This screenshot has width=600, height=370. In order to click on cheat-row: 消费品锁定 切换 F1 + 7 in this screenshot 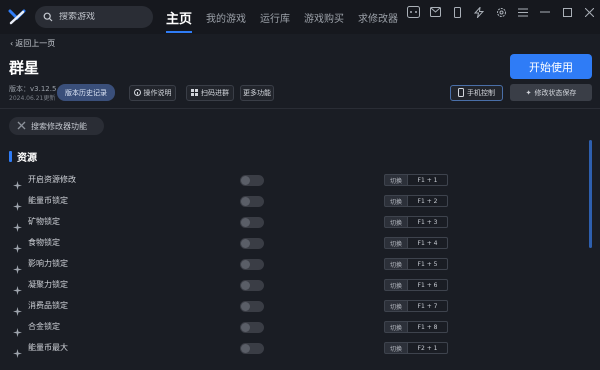, I will do `click(295, 306)`.